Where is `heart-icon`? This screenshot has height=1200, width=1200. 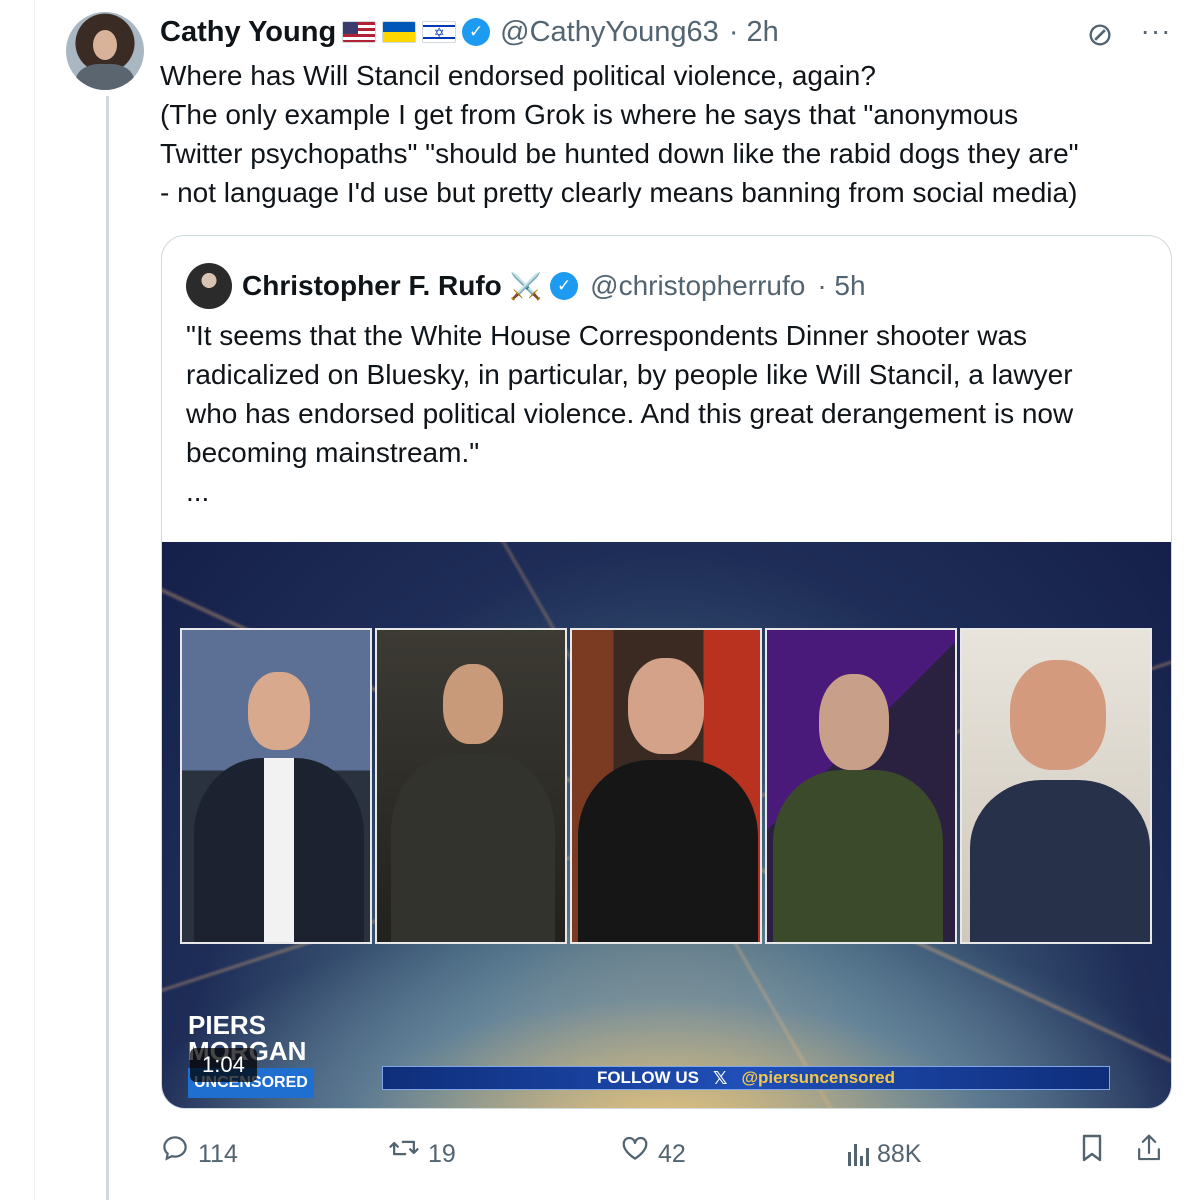 heart-icon is located at coordinates (635, 1154).